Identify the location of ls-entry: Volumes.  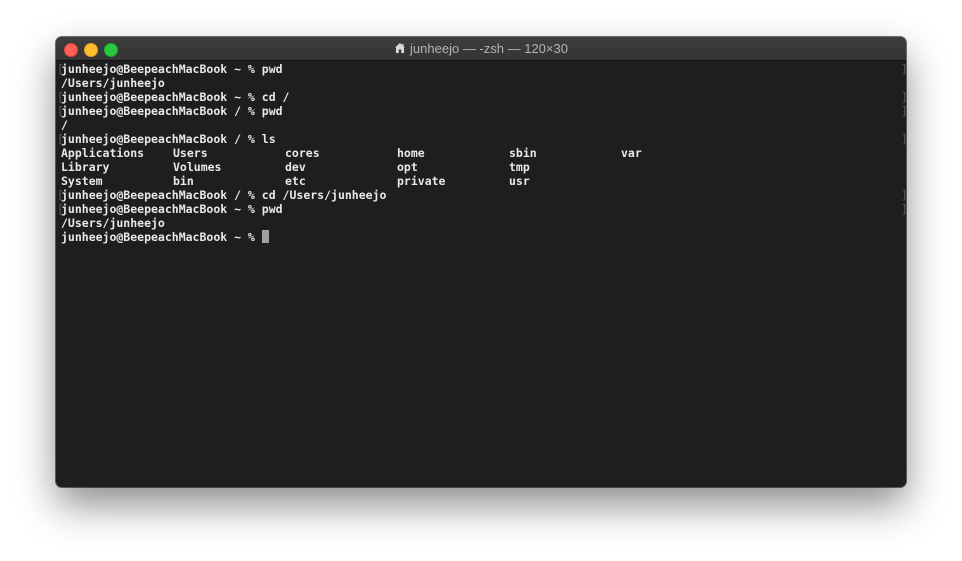
(197, 167).